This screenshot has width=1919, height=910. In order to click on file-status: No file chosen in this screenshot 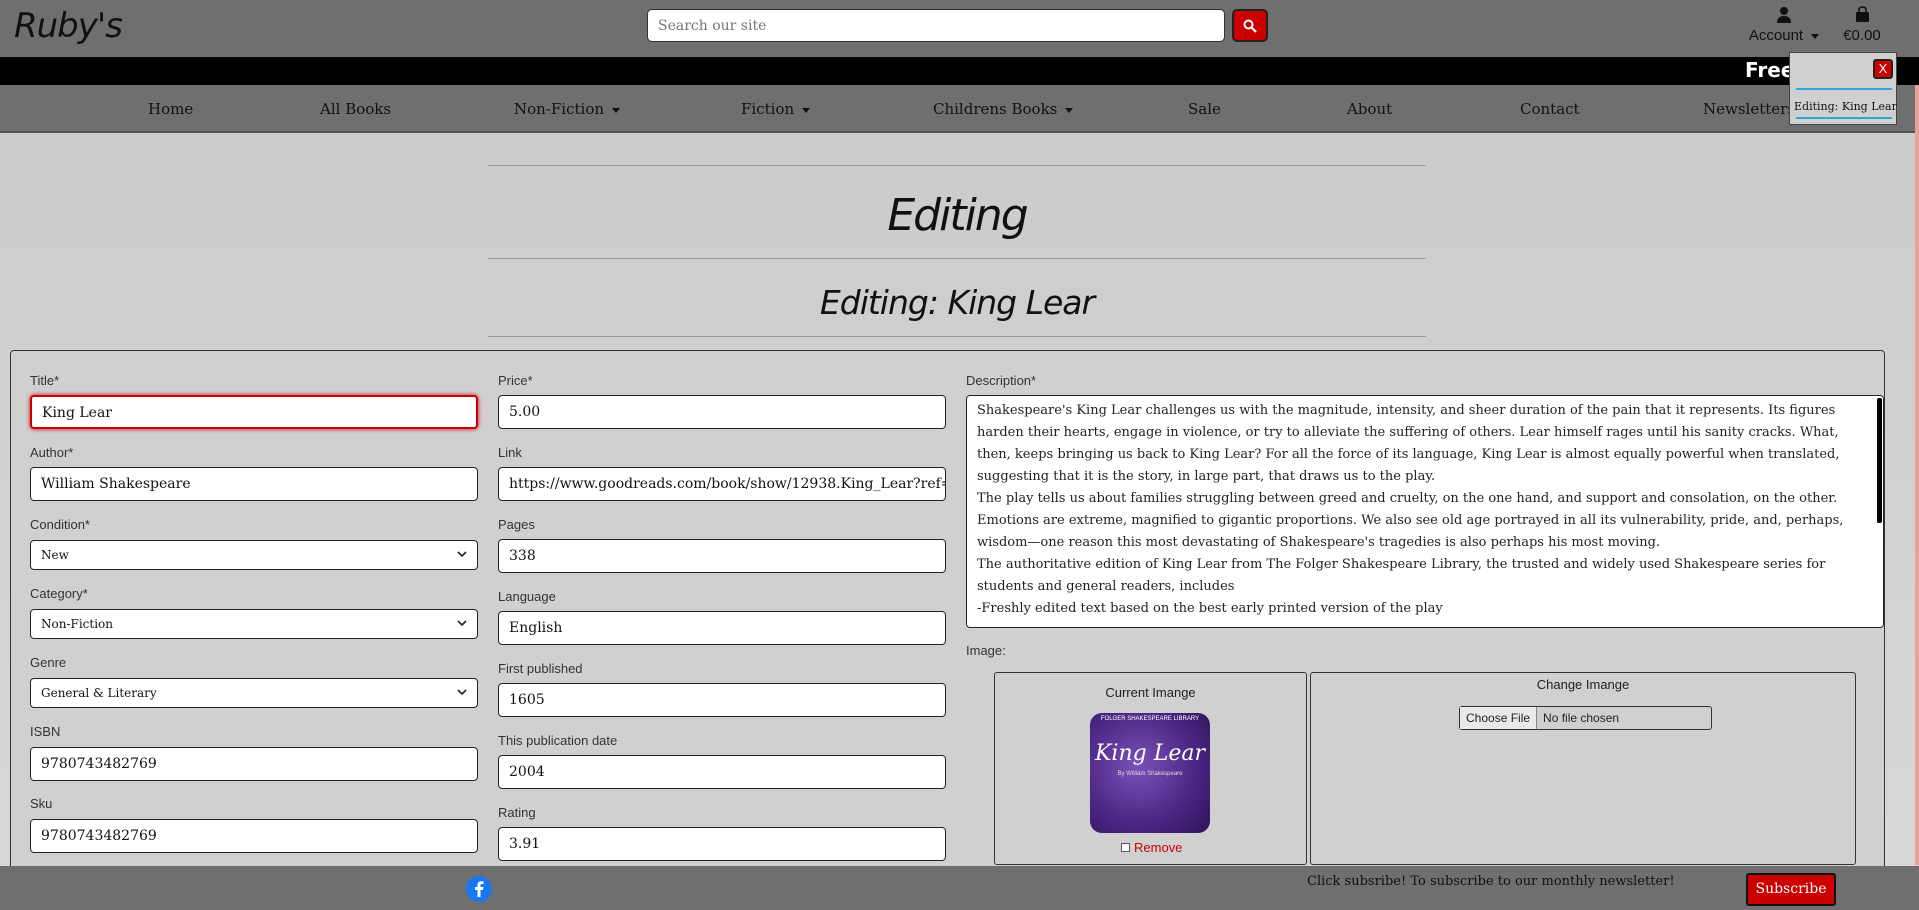, I will do `click(1581, 718)`.